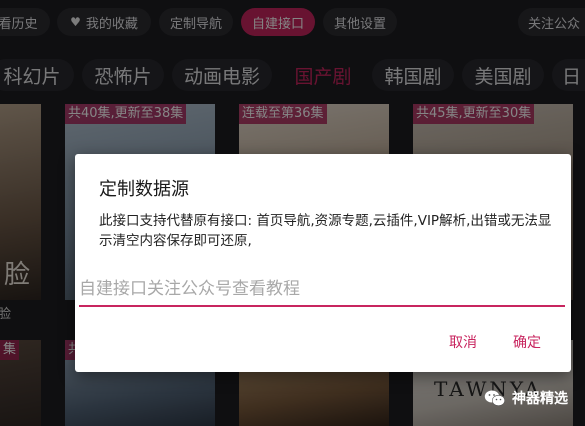 This screenshot has width=585, height=426. Describe the element at coordinates (322, 291) in the screenshot. I see `interface-url-input` at that location.